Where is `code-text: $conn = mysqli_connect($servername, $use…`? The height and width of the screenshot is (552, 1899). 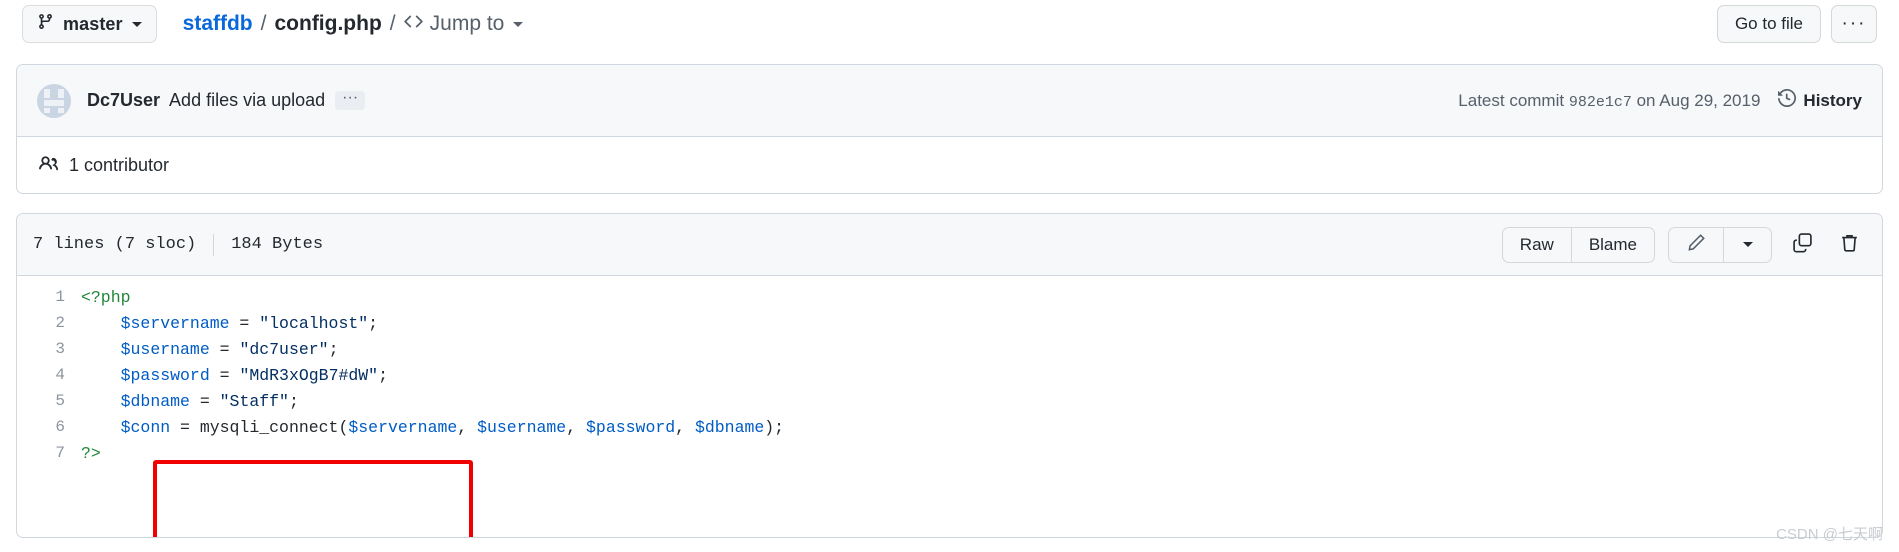
code-text: $conn = mysqli_connect($servername, $use… is located at coordinates (432, 427).